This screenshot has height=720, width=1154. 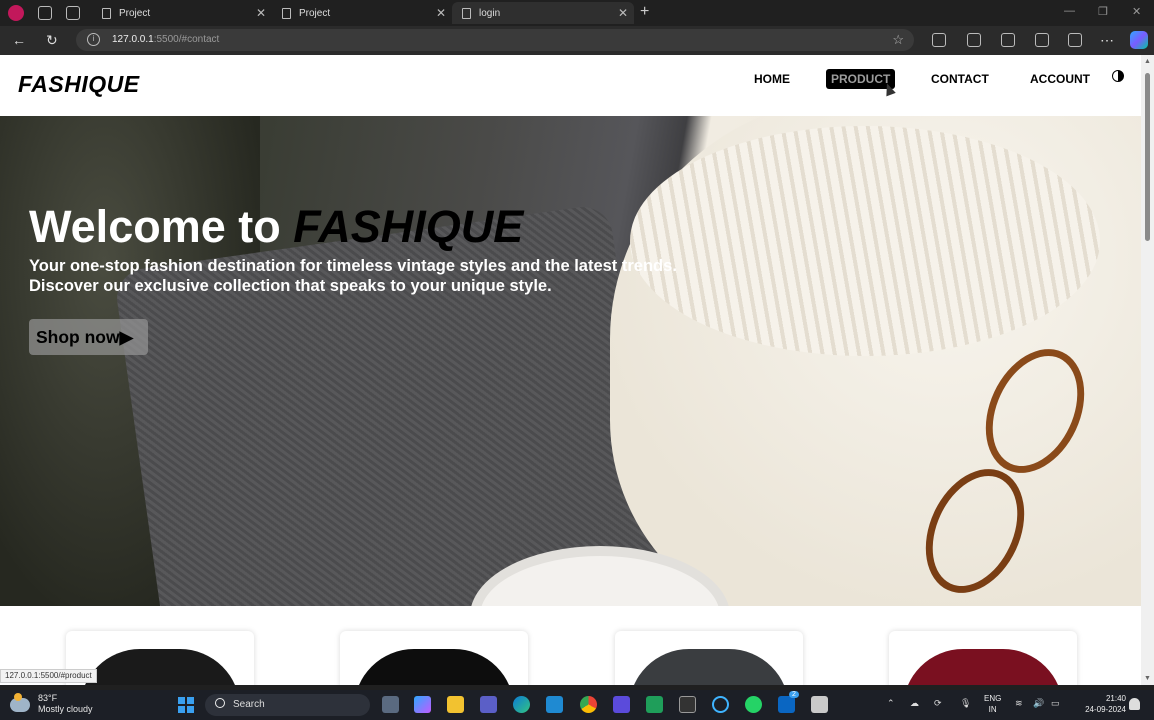 I want to click on vscode-icon, so click(x=554, y=704).